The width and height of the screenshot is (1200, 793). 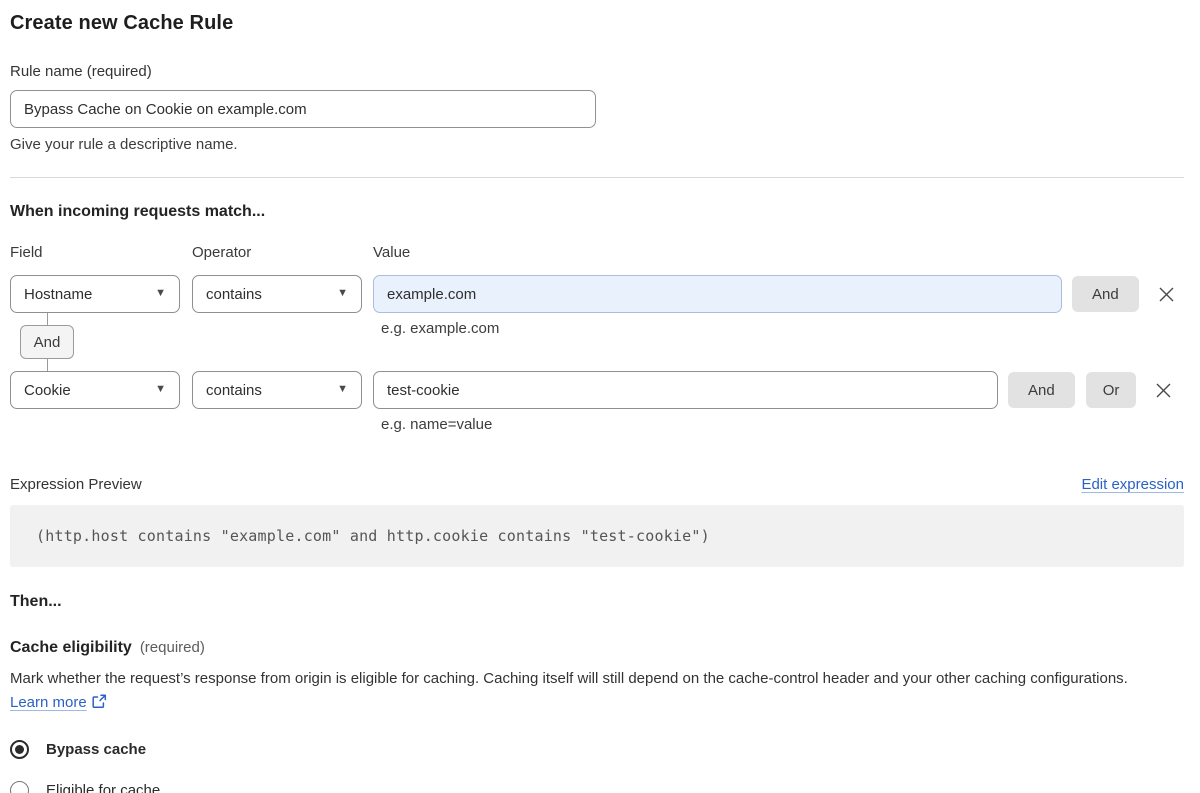 What do you see at coordinates (597, 177) in the screenshot?
I see `section-divider` at bounding box center [597, 177].